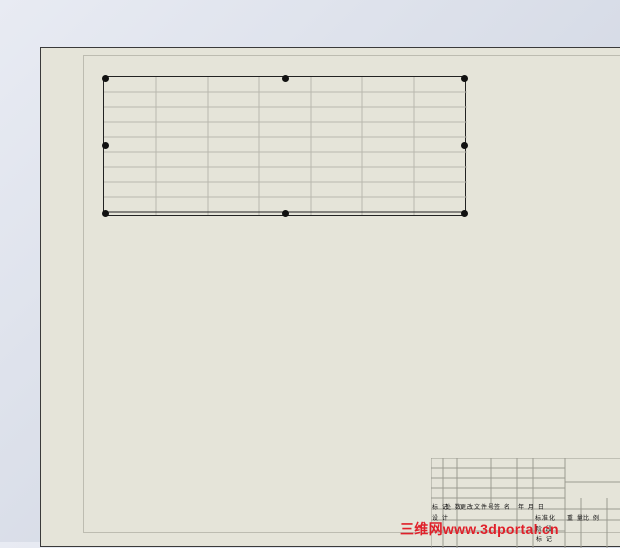  What do you see at coordinates (105, 145) in the screenshot?
I see `selection-handle-middle-left` at bounding box center [105, 145].